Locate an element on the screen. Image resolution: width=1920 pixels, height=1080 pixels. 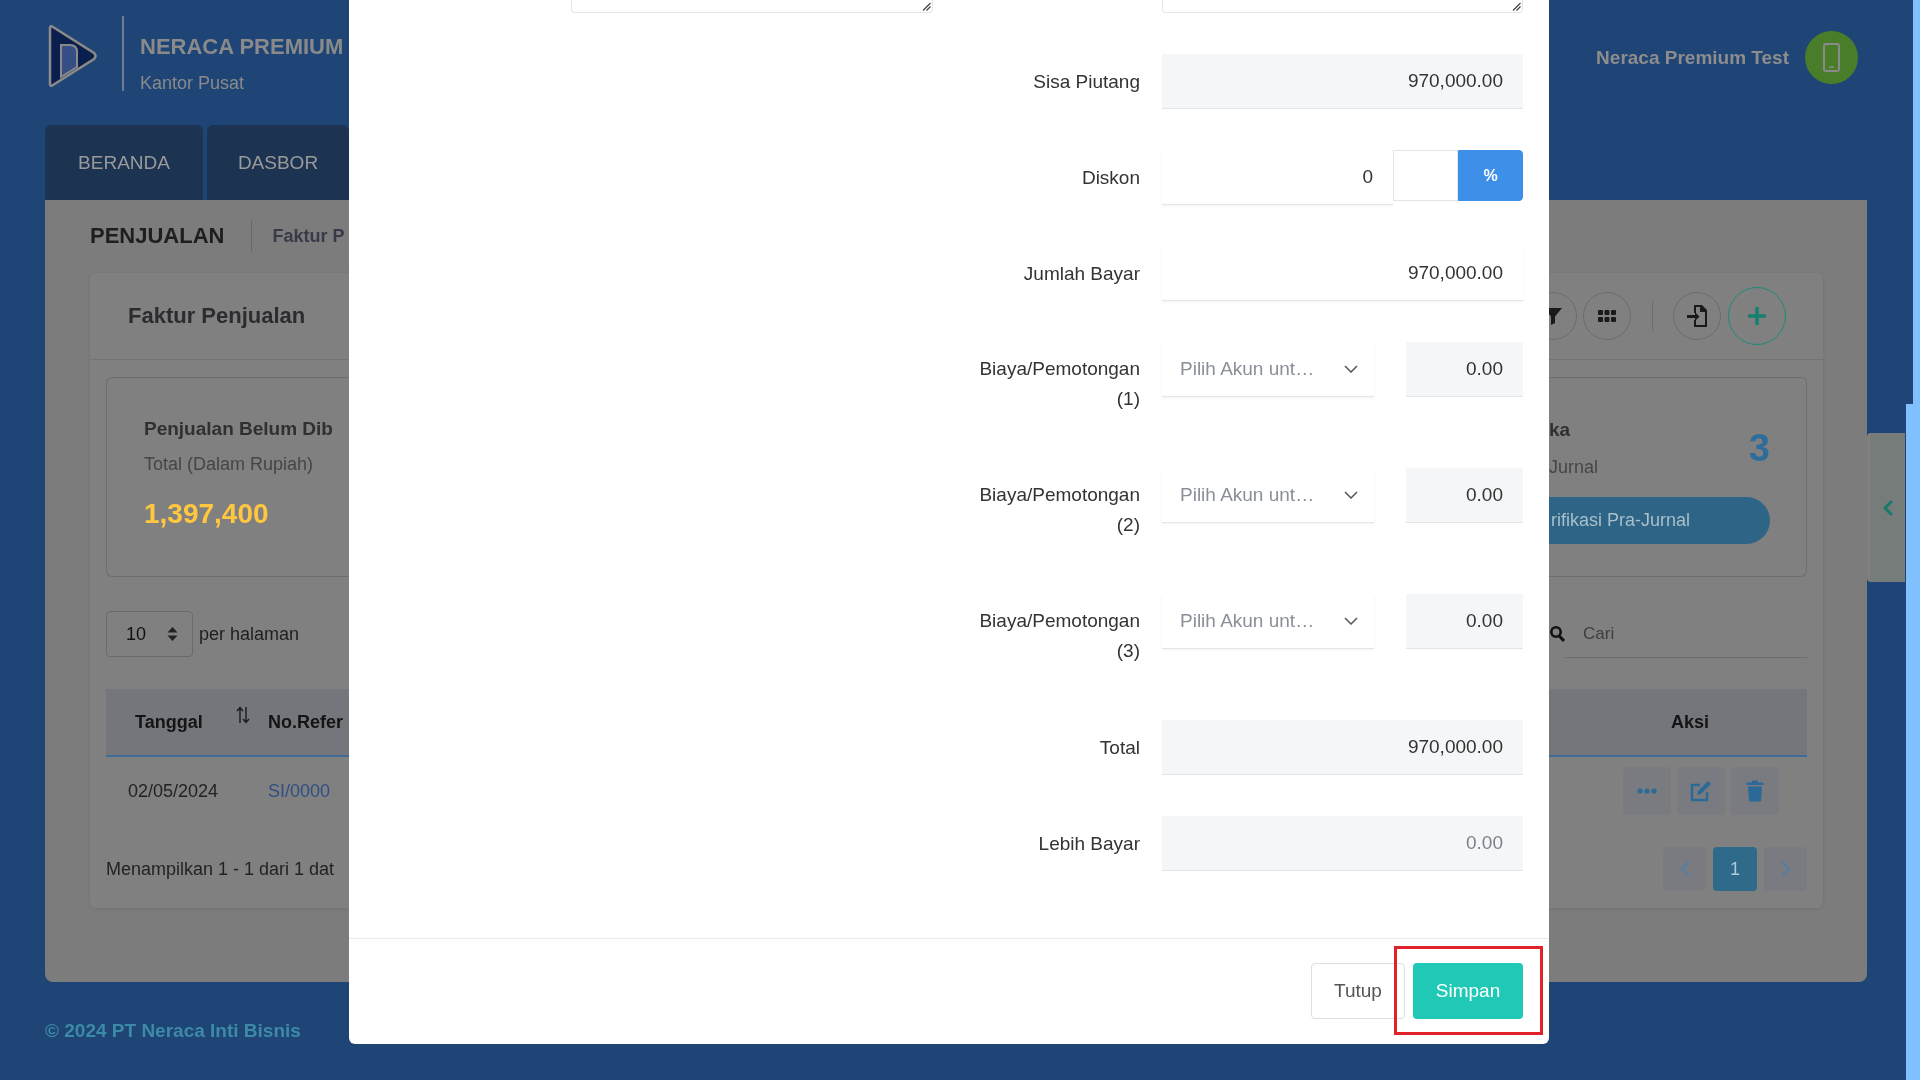
brand-name: NERACA PREMIUM is located at coordinates (242, 47).